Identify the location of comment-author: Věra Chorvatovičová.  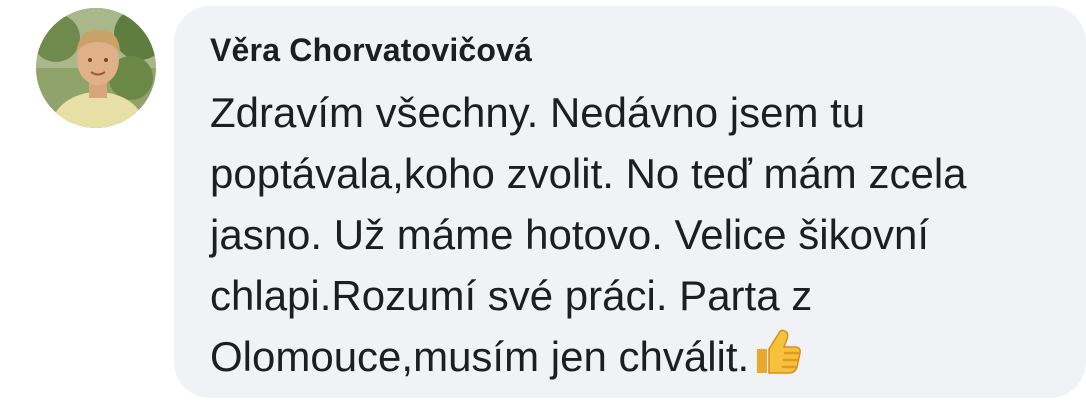
(371, 50).